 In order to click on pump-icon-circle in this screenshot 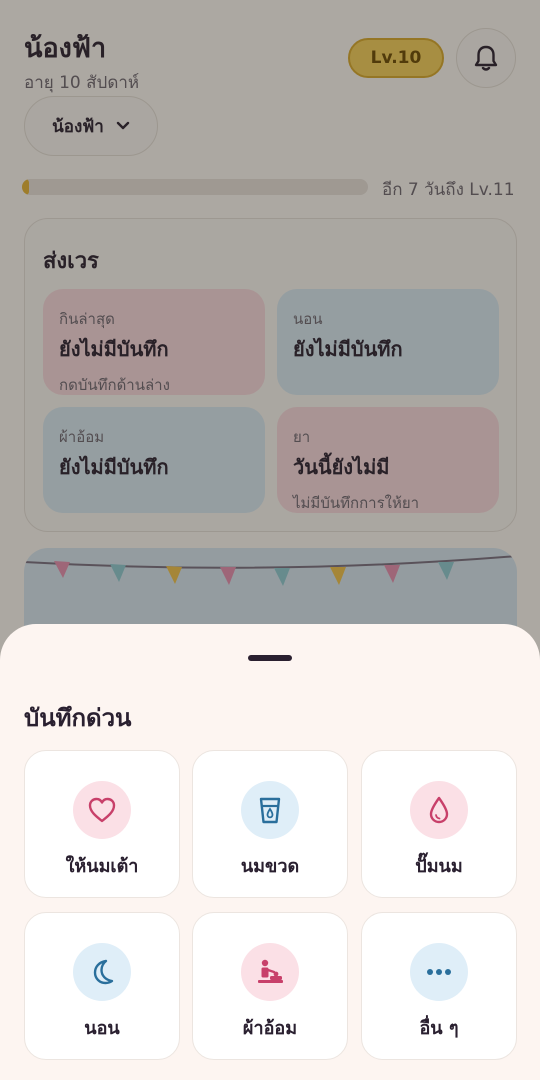, I will do `click(439, 810)`.